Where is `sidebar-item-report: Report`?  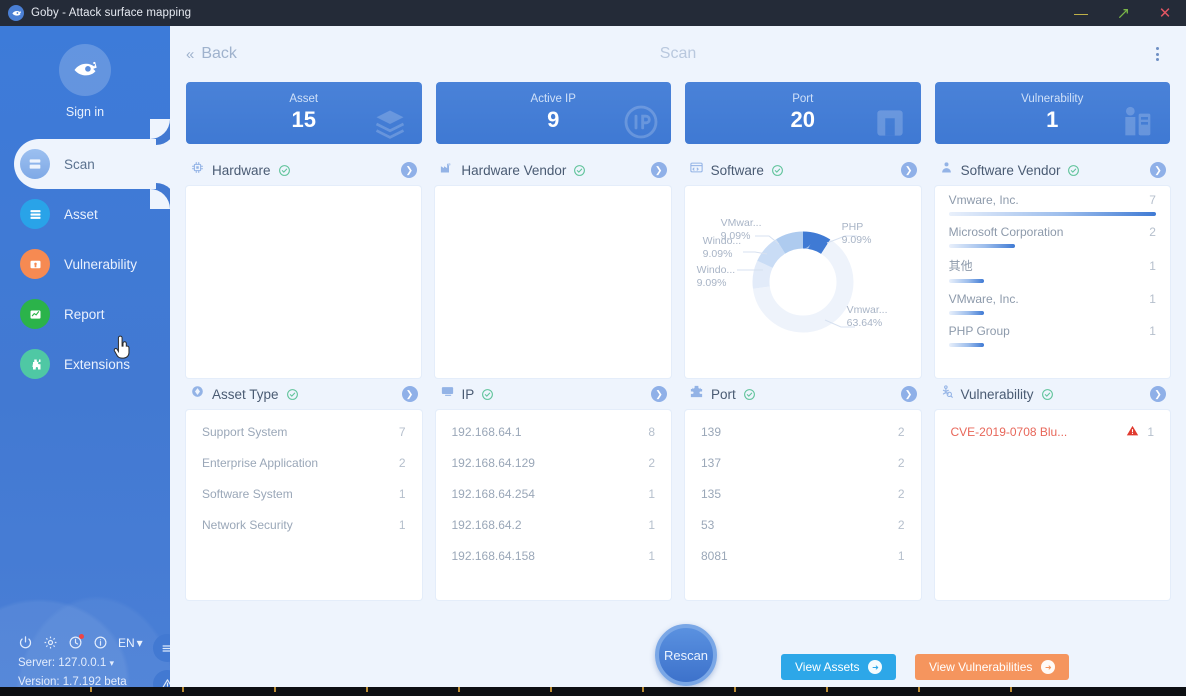
sidebar-item-report: Report is located at coordinates (85, 314).